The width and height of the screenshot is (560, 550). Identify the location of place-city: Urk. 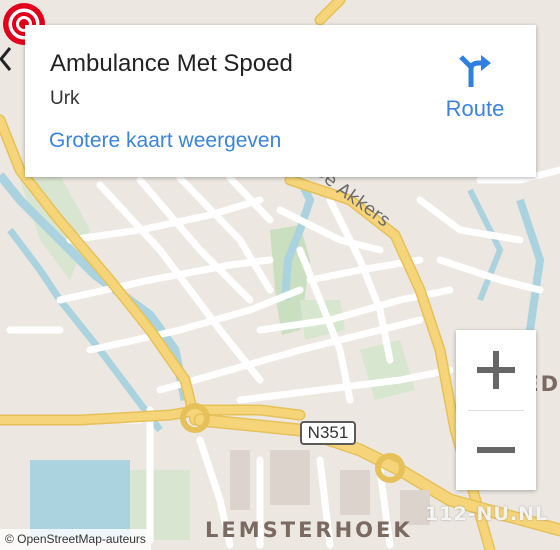
(65, 98).